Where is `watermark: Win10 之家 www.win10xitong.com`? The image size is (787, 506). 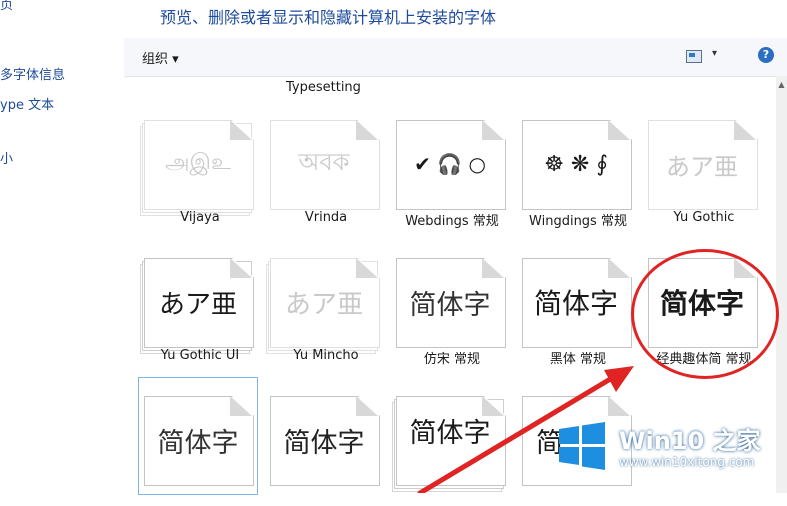
watermark: Win10 之家 www.win10xitong.com is located at coordinates (670, 449).